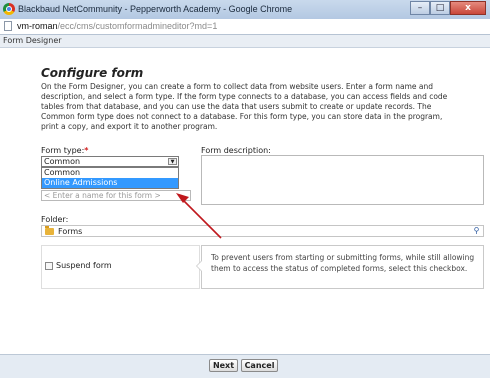 Image resolution: width=490 pixels, height=378 pixels. I want to click on folder-field: Forms ⚲, so click(262, 231).